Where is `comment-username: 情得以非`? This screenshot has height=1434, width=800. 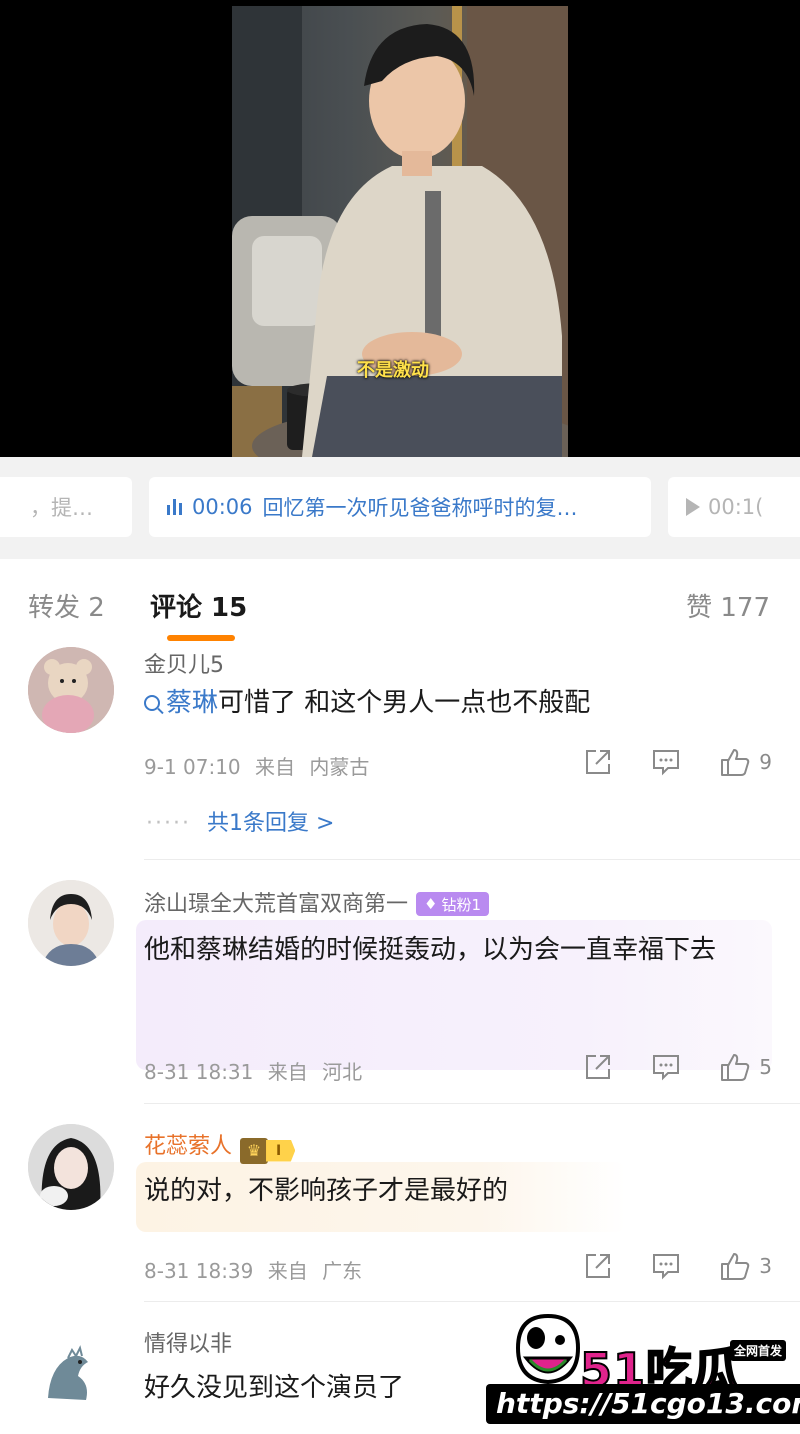
comment-username: 情得以非 is located at coordinates (188, 1342).